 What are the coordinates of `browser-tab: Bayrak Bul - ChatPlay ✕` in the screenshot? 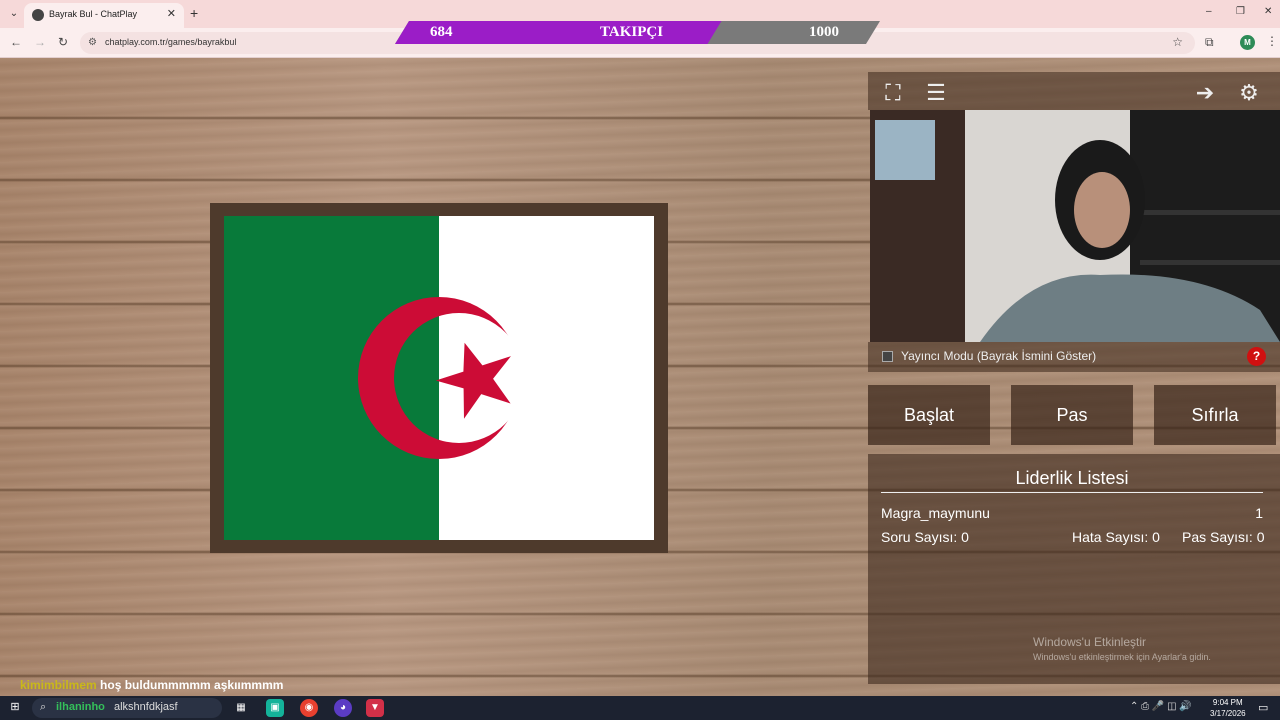 It's located at (104, 15).